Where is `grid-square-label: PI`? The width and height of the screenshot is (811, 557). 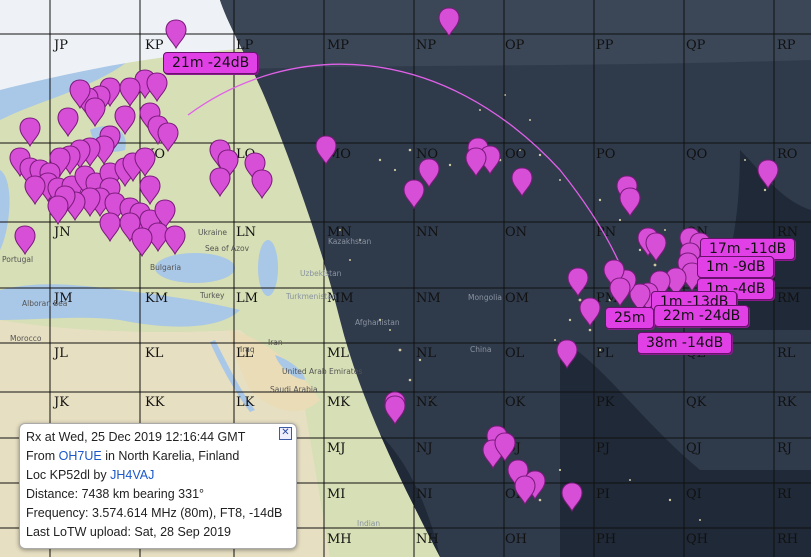
grid-square-label: PI is located at coordinates (603, 494).